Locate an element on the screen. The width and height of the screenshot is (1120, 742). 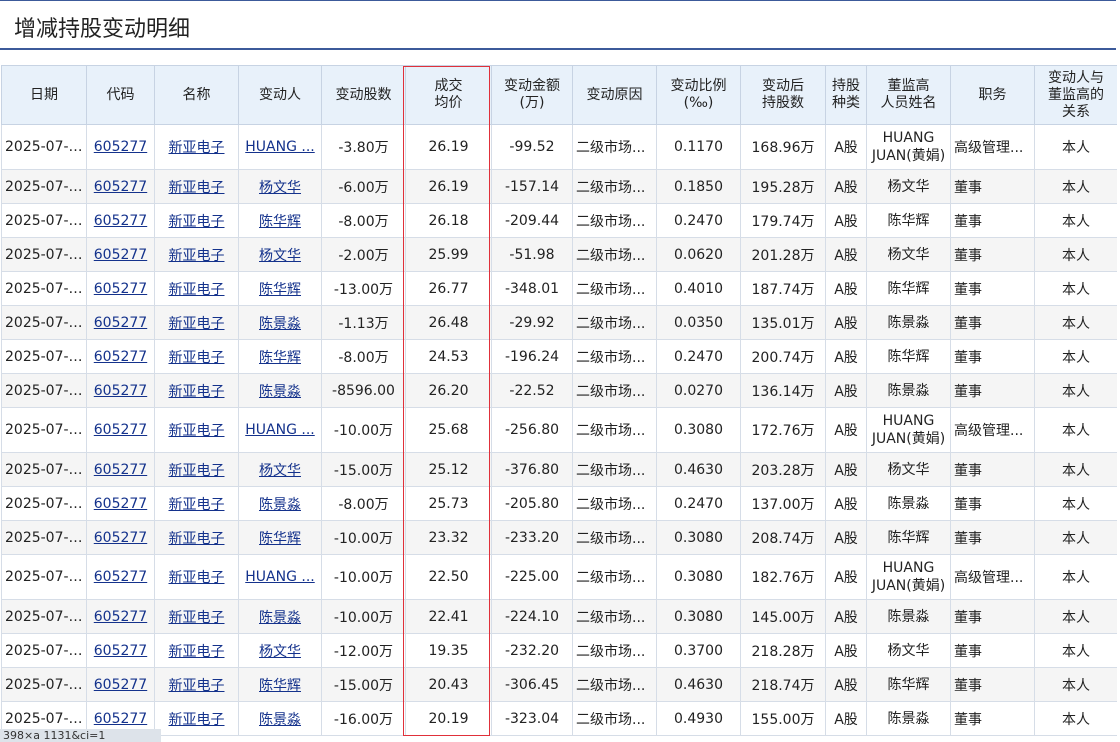
changer-cell: 陈华辉 is located at coordinates (280, 220).